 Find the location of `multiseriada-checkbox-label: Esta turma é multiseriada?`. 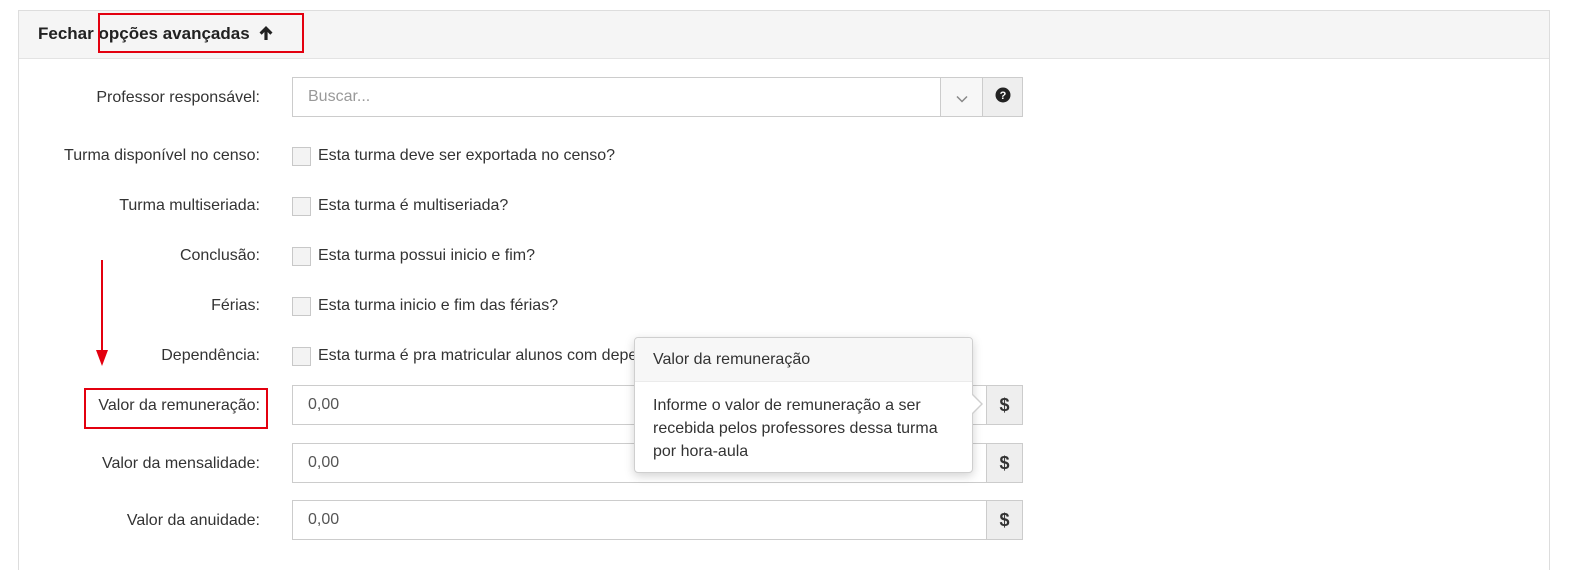

multiseriada-checkbox-label: Esta turma é multiseriada? is located at coordinates (413, 205).